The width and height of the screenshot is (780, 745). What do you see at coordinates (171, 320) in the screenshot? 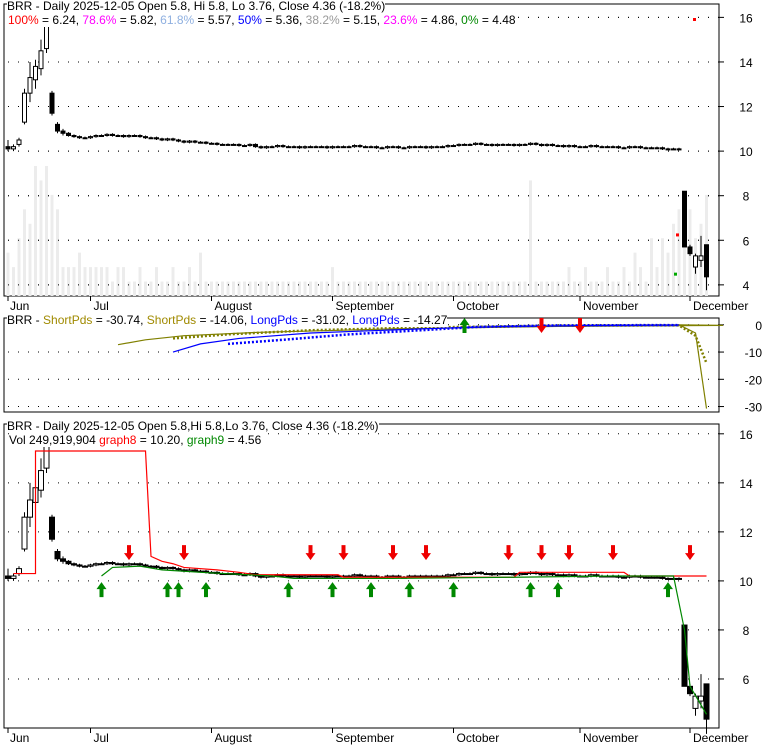
I see `series-name: ShortPds` at bounding box center [171, 320].